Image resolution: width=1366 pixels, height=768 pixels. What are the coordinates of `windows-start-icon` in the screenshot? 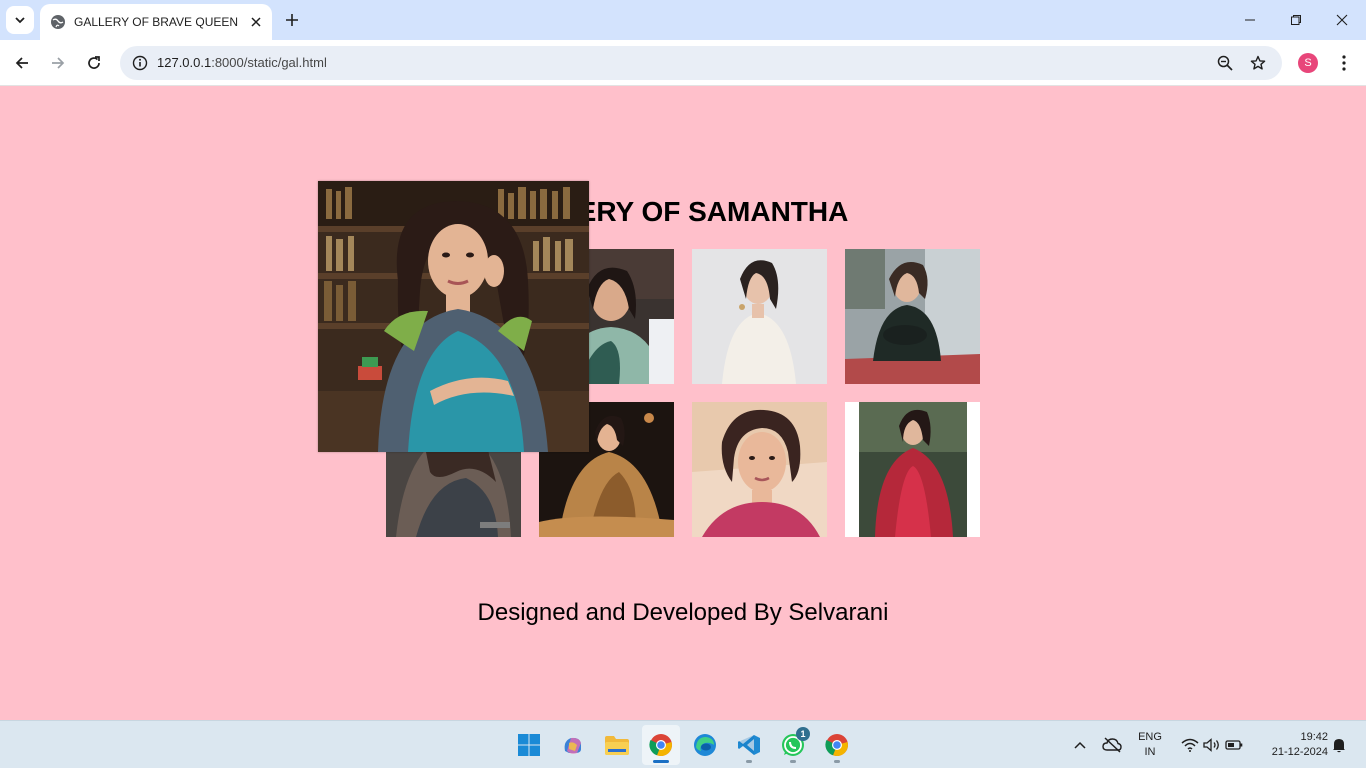 It's located at (529, 745).